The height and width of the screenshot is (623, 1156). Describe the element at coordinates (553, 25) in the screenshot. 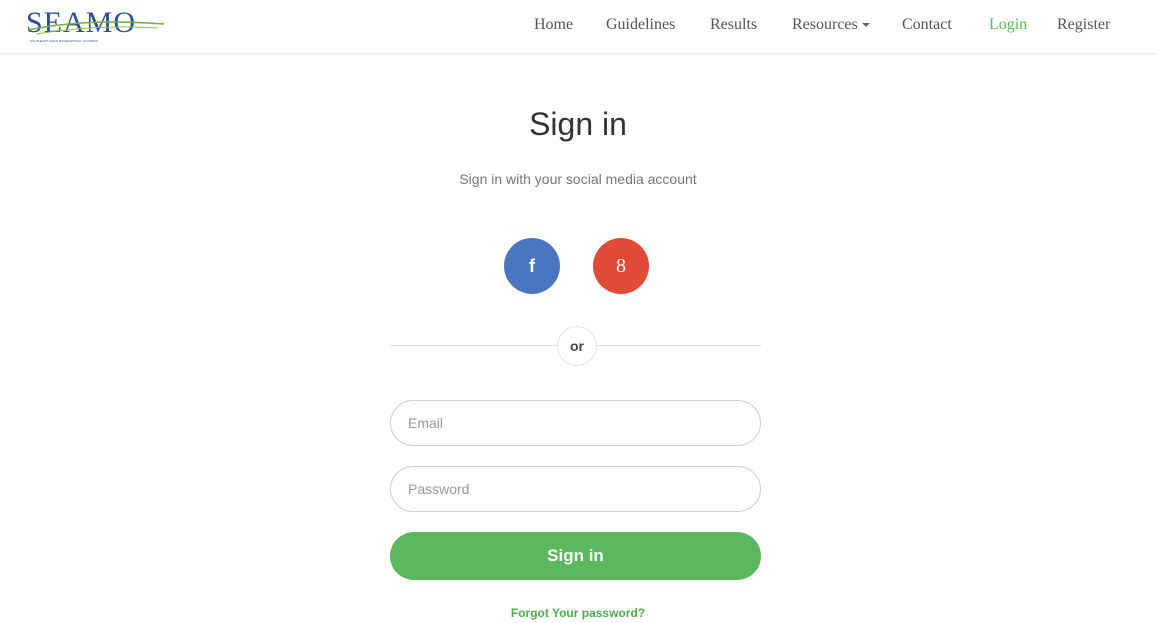

I see `nav-home: Home` at that location.